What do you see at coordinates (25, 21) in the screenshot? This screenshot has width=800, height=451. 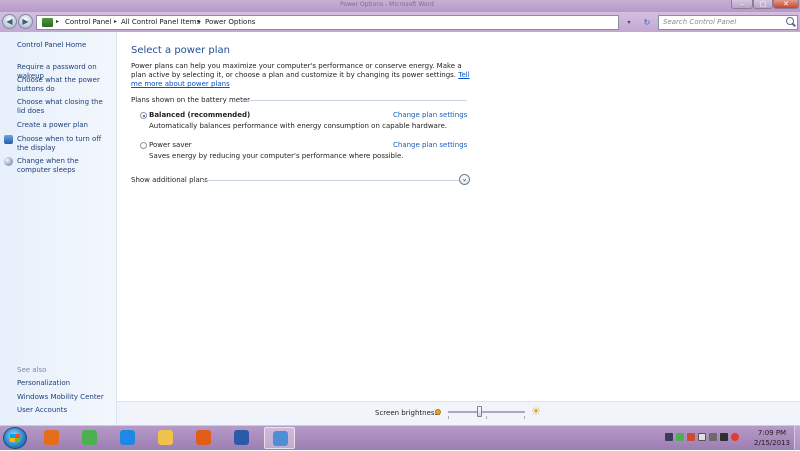 I see `forward-button: ▶` at bounding box center [25, 21].